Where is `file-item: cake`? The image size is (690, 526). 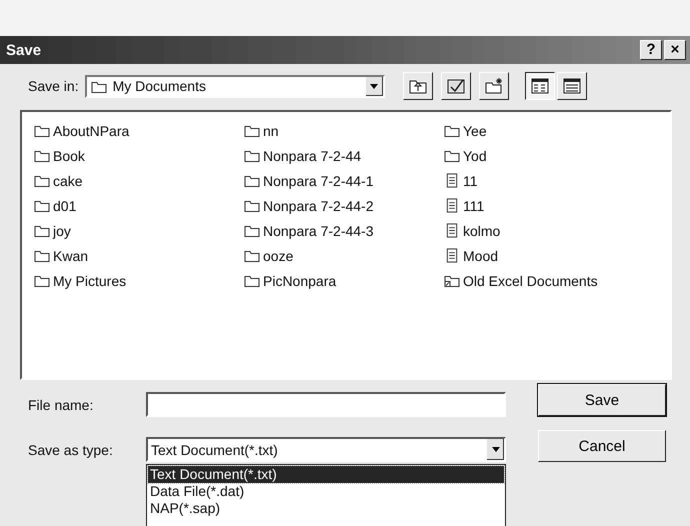
file-item: cake is located at coordinates (139, 180).